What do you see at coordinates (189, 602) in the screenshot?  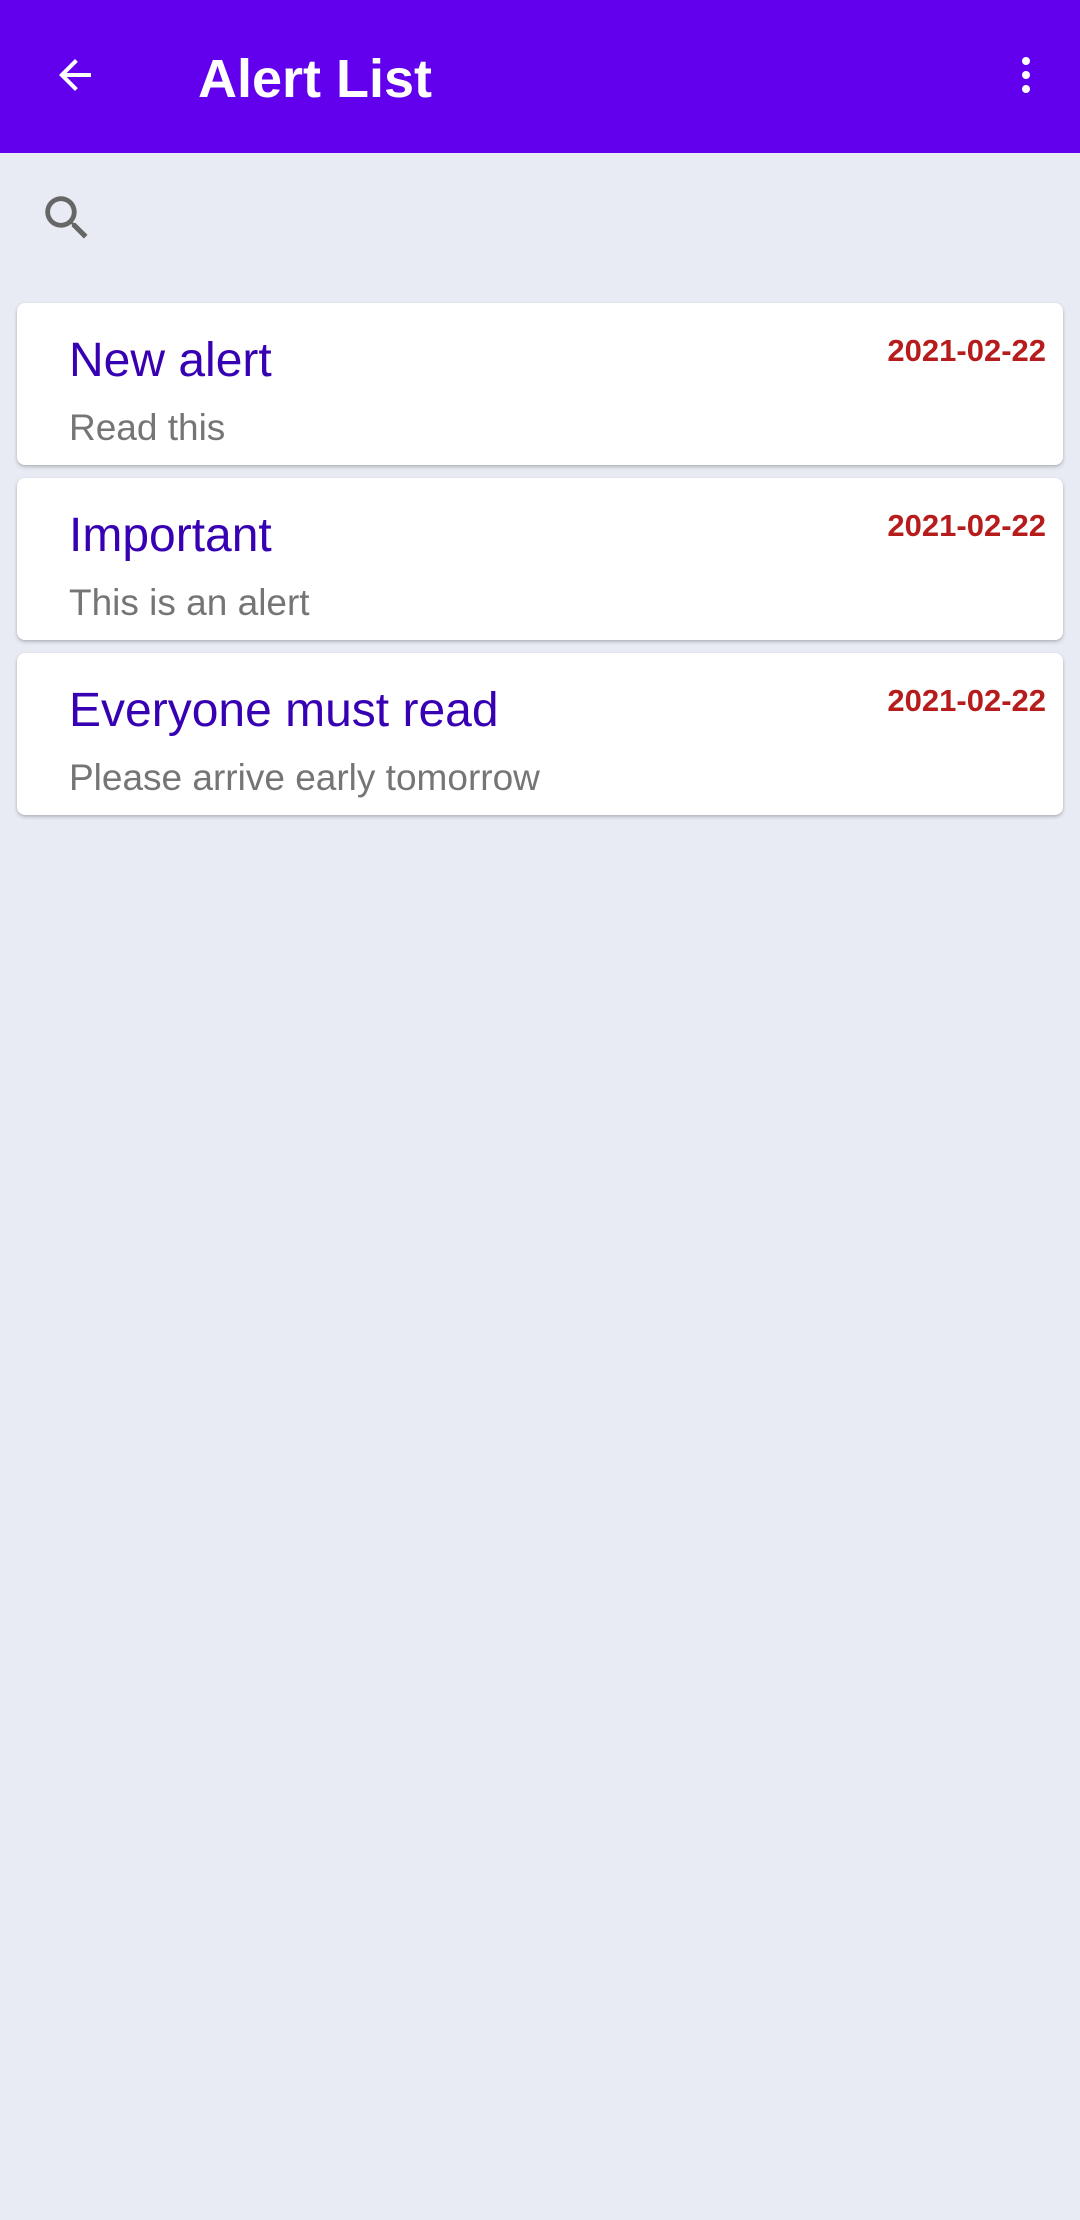 I see `alert-message: This is an alert` at bounding box center [189, 602].